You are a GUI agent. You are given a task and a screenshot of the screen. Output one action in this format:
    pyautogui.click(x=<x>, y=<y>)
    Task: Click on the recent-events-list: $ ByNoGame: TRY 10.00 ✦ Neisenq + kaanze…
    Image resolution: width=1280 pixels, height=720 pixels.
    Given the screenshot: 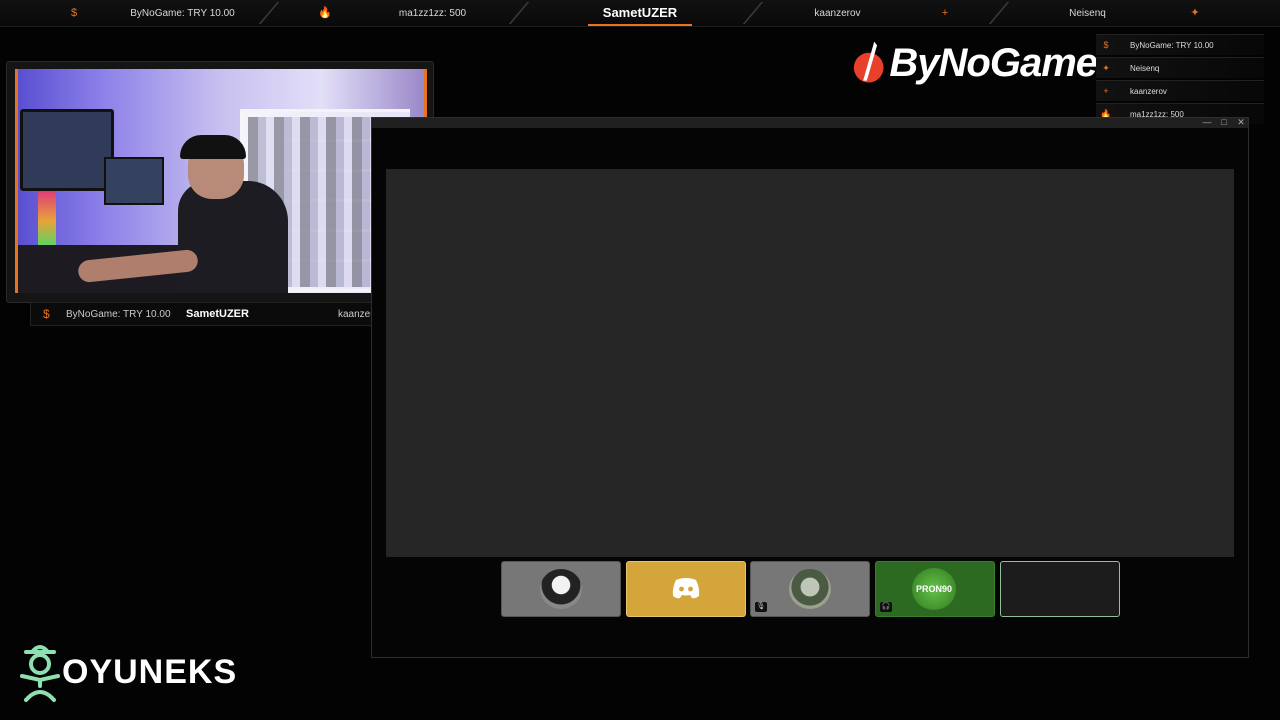 What is the action you would take?
    pyautogui.click(x=1180, y=80)
    